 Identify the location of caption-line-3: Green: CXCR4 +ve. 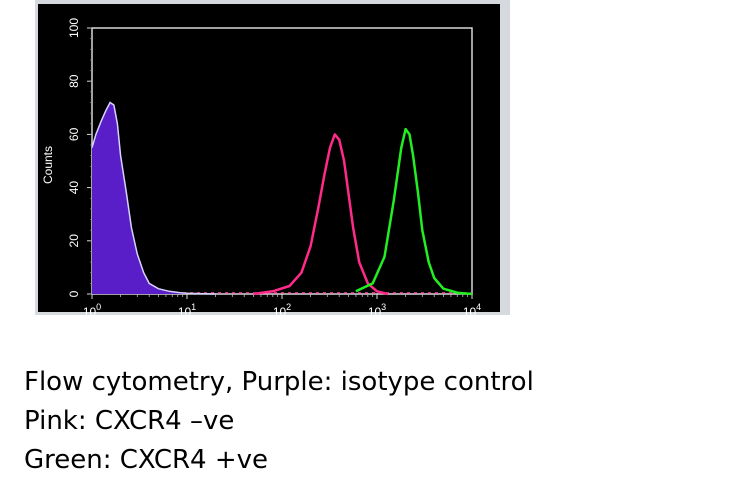
(146, 460).